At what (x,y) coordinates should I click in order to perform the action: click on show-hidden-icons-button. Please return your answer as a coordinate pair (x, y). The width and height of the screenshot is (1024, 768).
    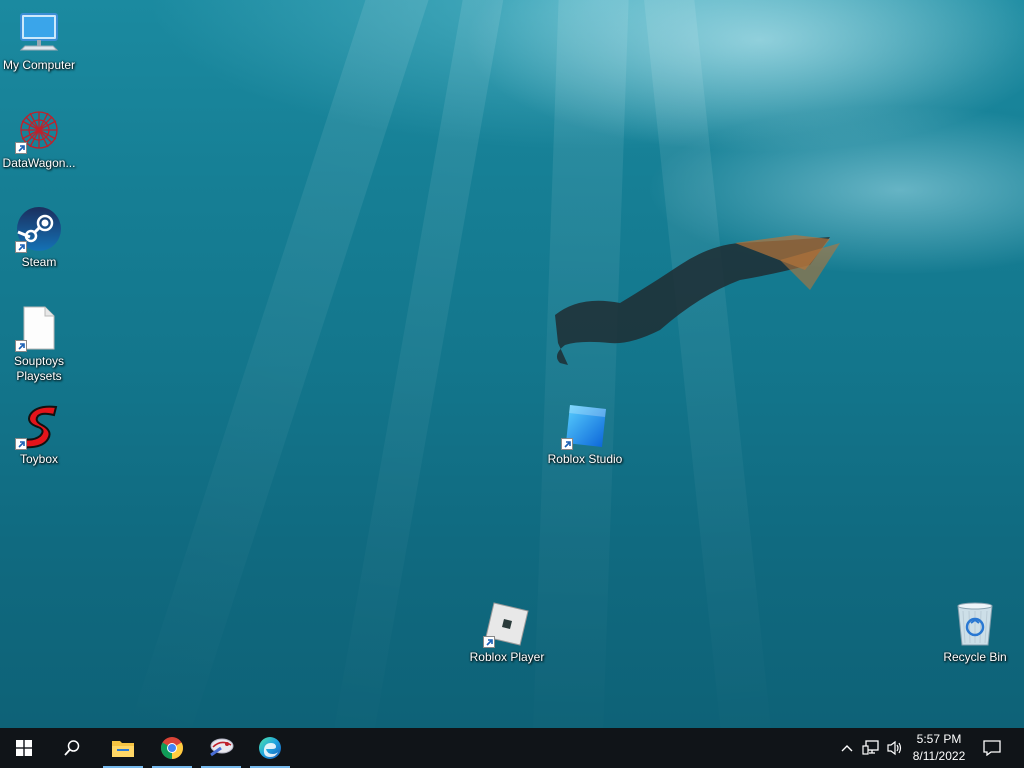
    Looking at the image, I should click on (847, 748).